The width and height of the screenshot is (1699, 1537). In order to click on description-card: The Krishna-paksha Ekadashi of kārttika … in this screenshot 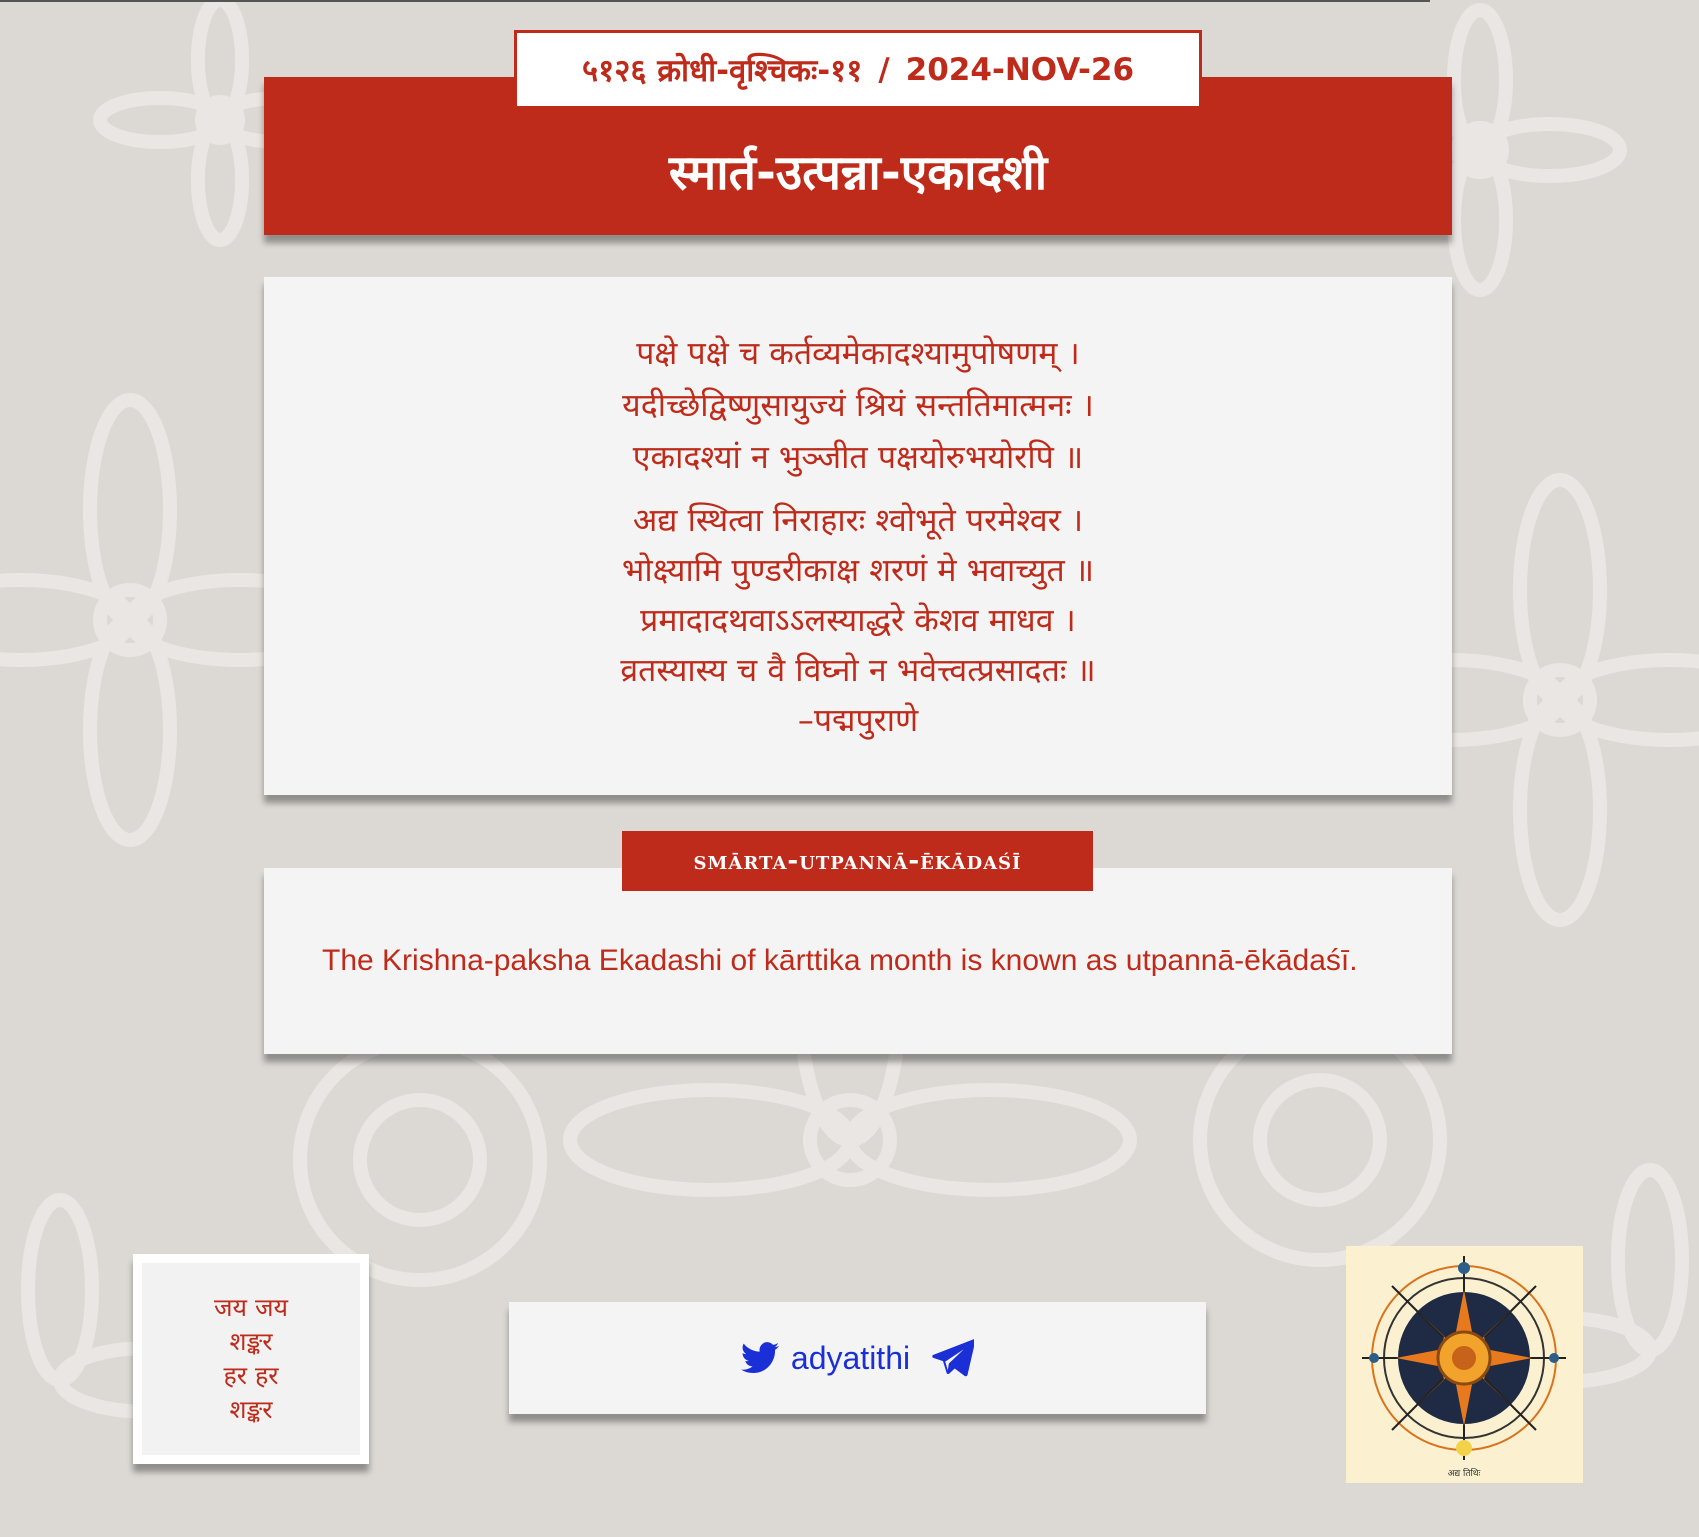, I will do `click(858, 961)`.